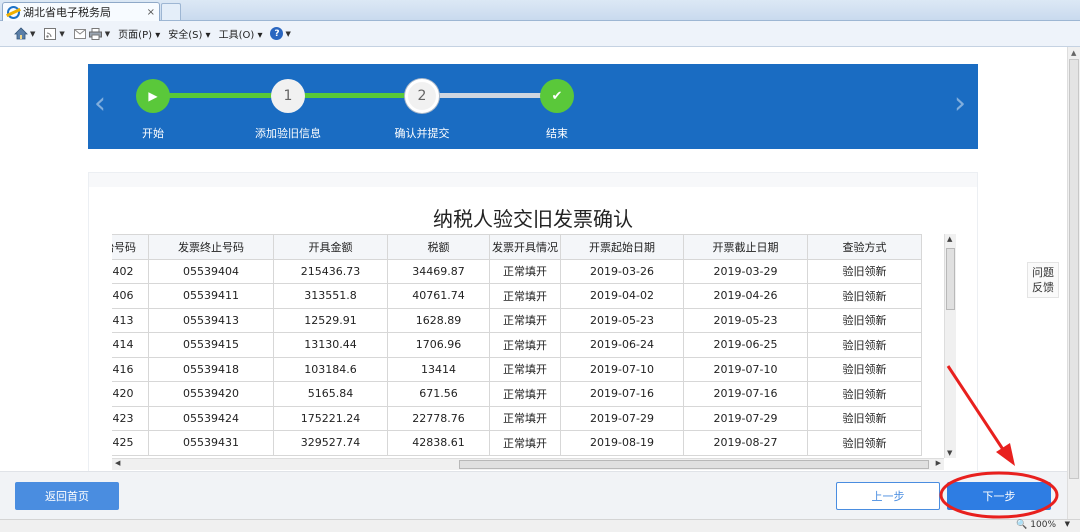 The height and width of the screenshot is (532, 1080). What do you see at coordinates (330, 247) in the screenshot?
I see `col-amount: 开具金额` at bounding box center [330, 247].